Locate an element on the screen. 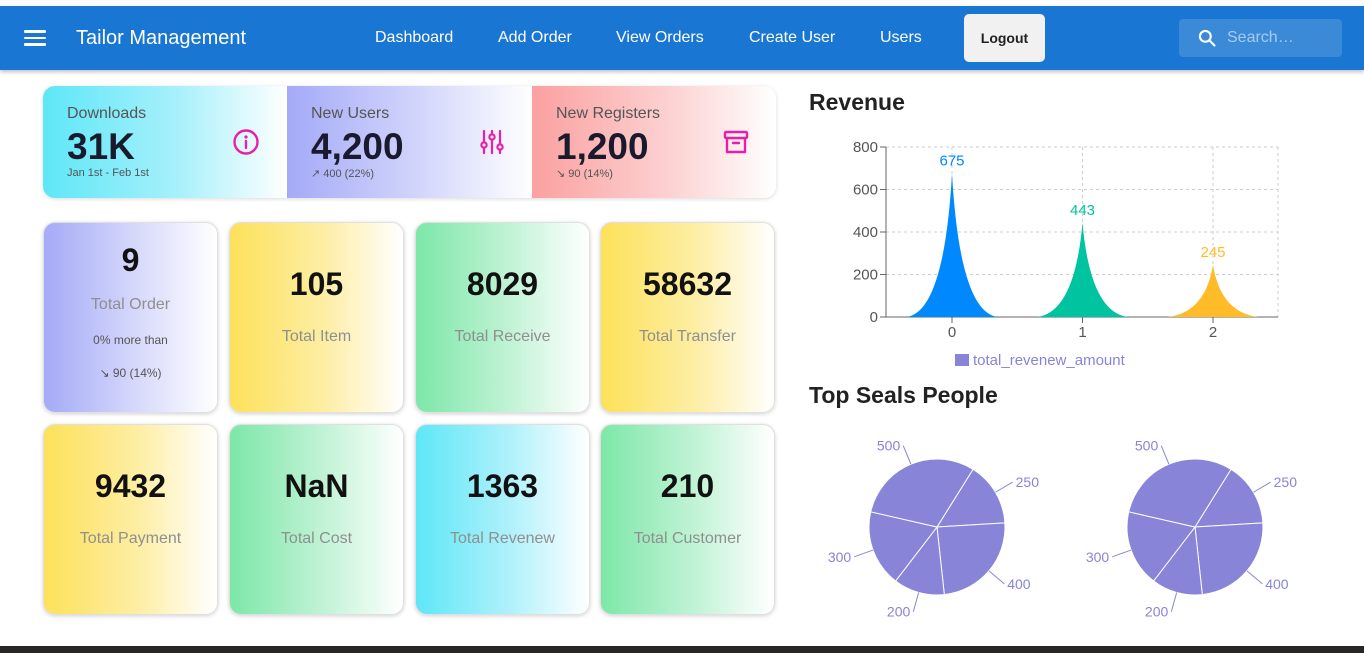  tile-value: 9432 is located at coordinates (130, 486).